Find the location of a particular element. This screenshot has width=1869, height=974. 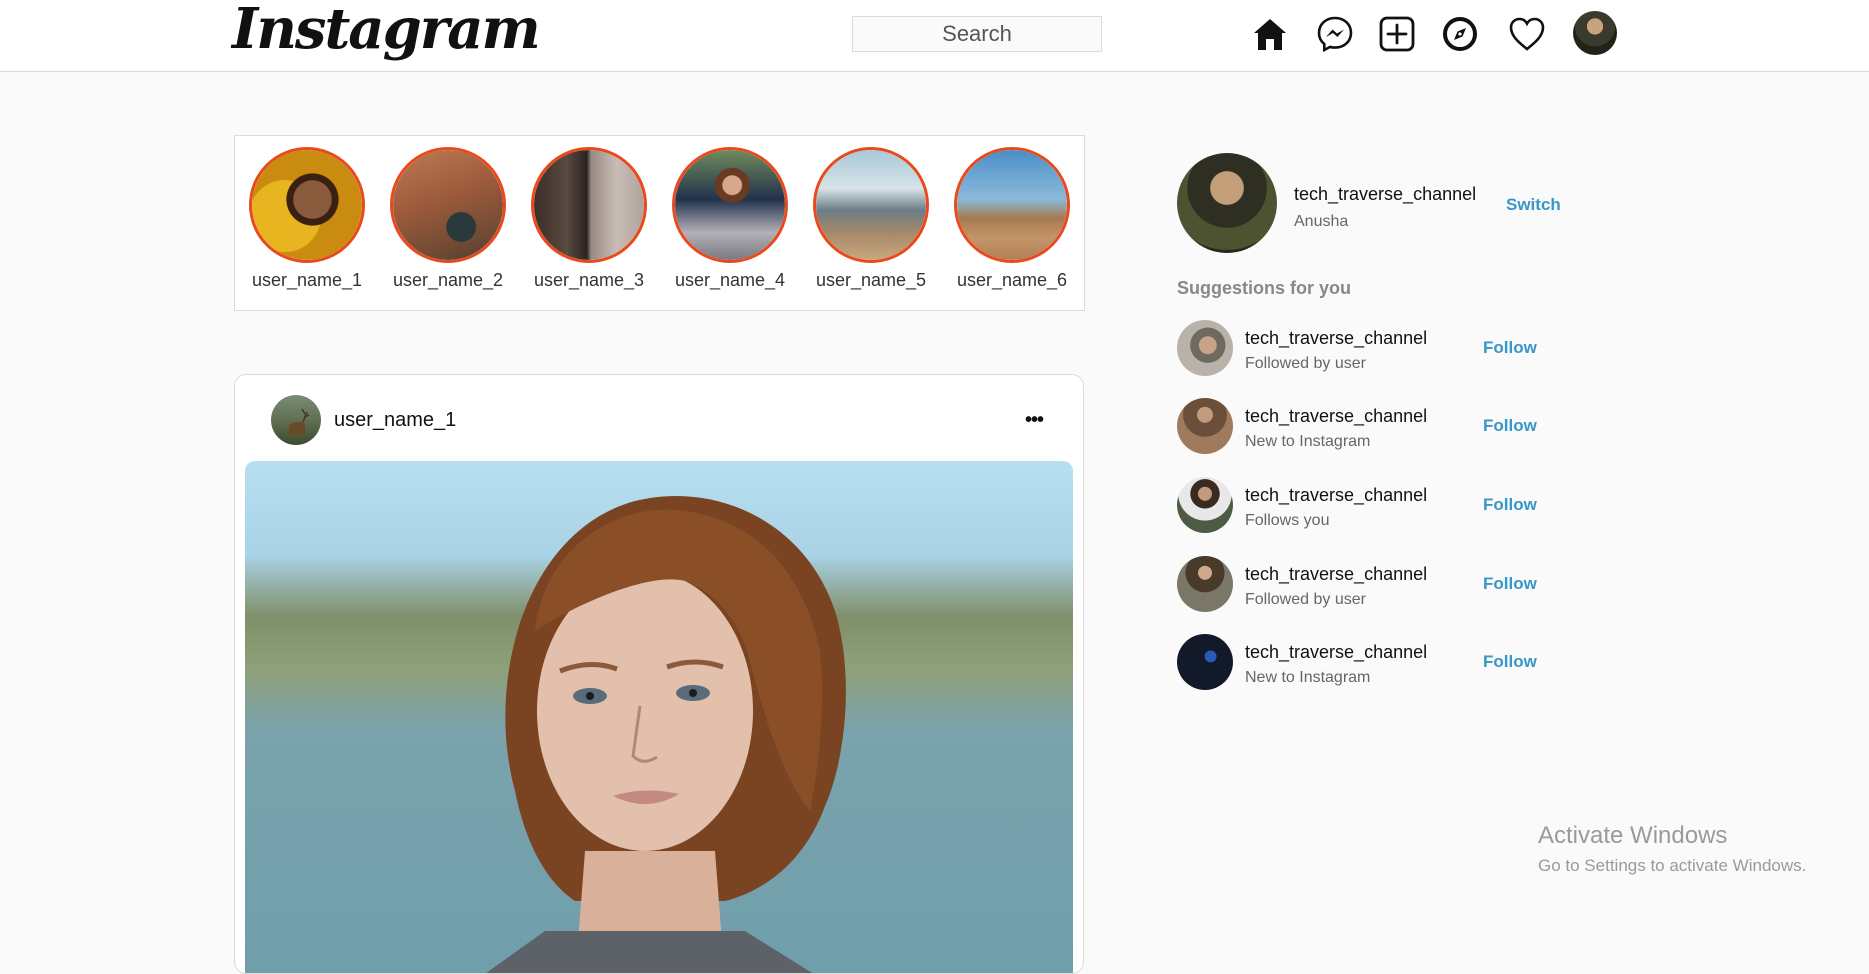

current-user-username: tech_traverse_channel is located at coordinates (1385, 194).